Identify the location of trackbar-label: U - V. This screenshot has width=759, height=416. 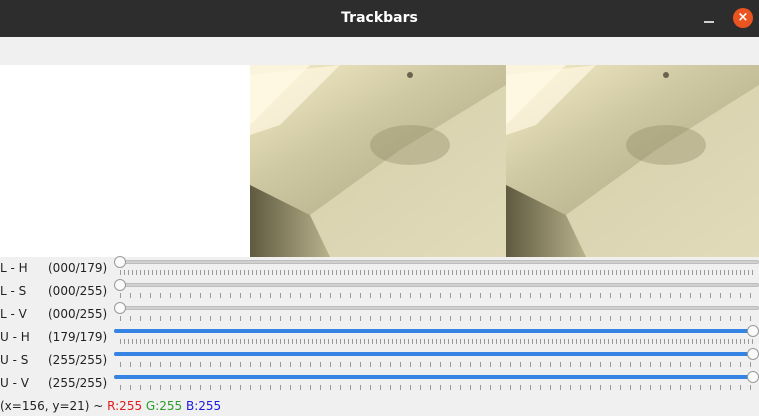
(14, 383).